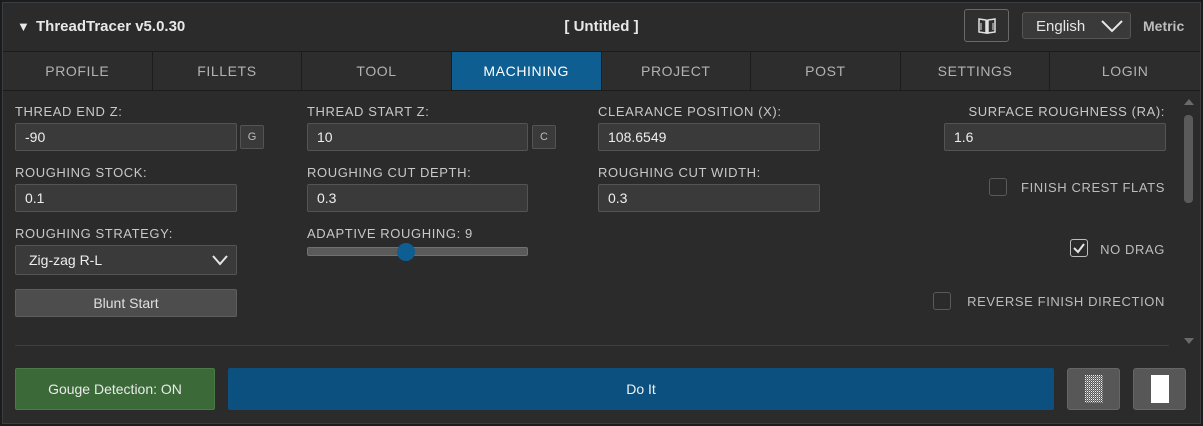 The image size is (1203, 426). What do you see at coordinates (69, 111) in the screenshot?
I see `thread-end-z-label: THREAD END Z:` at bounding box center [69, 111].